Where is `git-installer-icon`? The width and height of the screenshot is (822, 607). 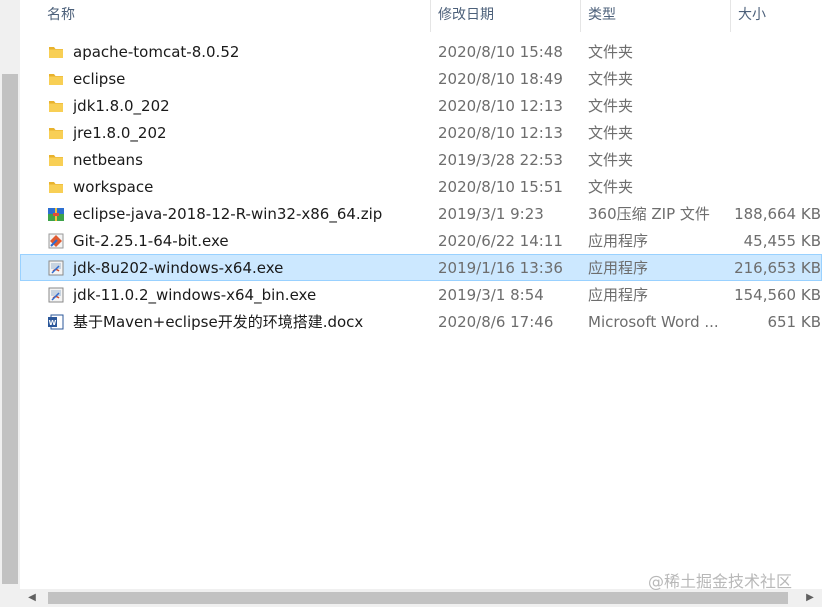
git-installer-icon is located at coordinates (56, 241).